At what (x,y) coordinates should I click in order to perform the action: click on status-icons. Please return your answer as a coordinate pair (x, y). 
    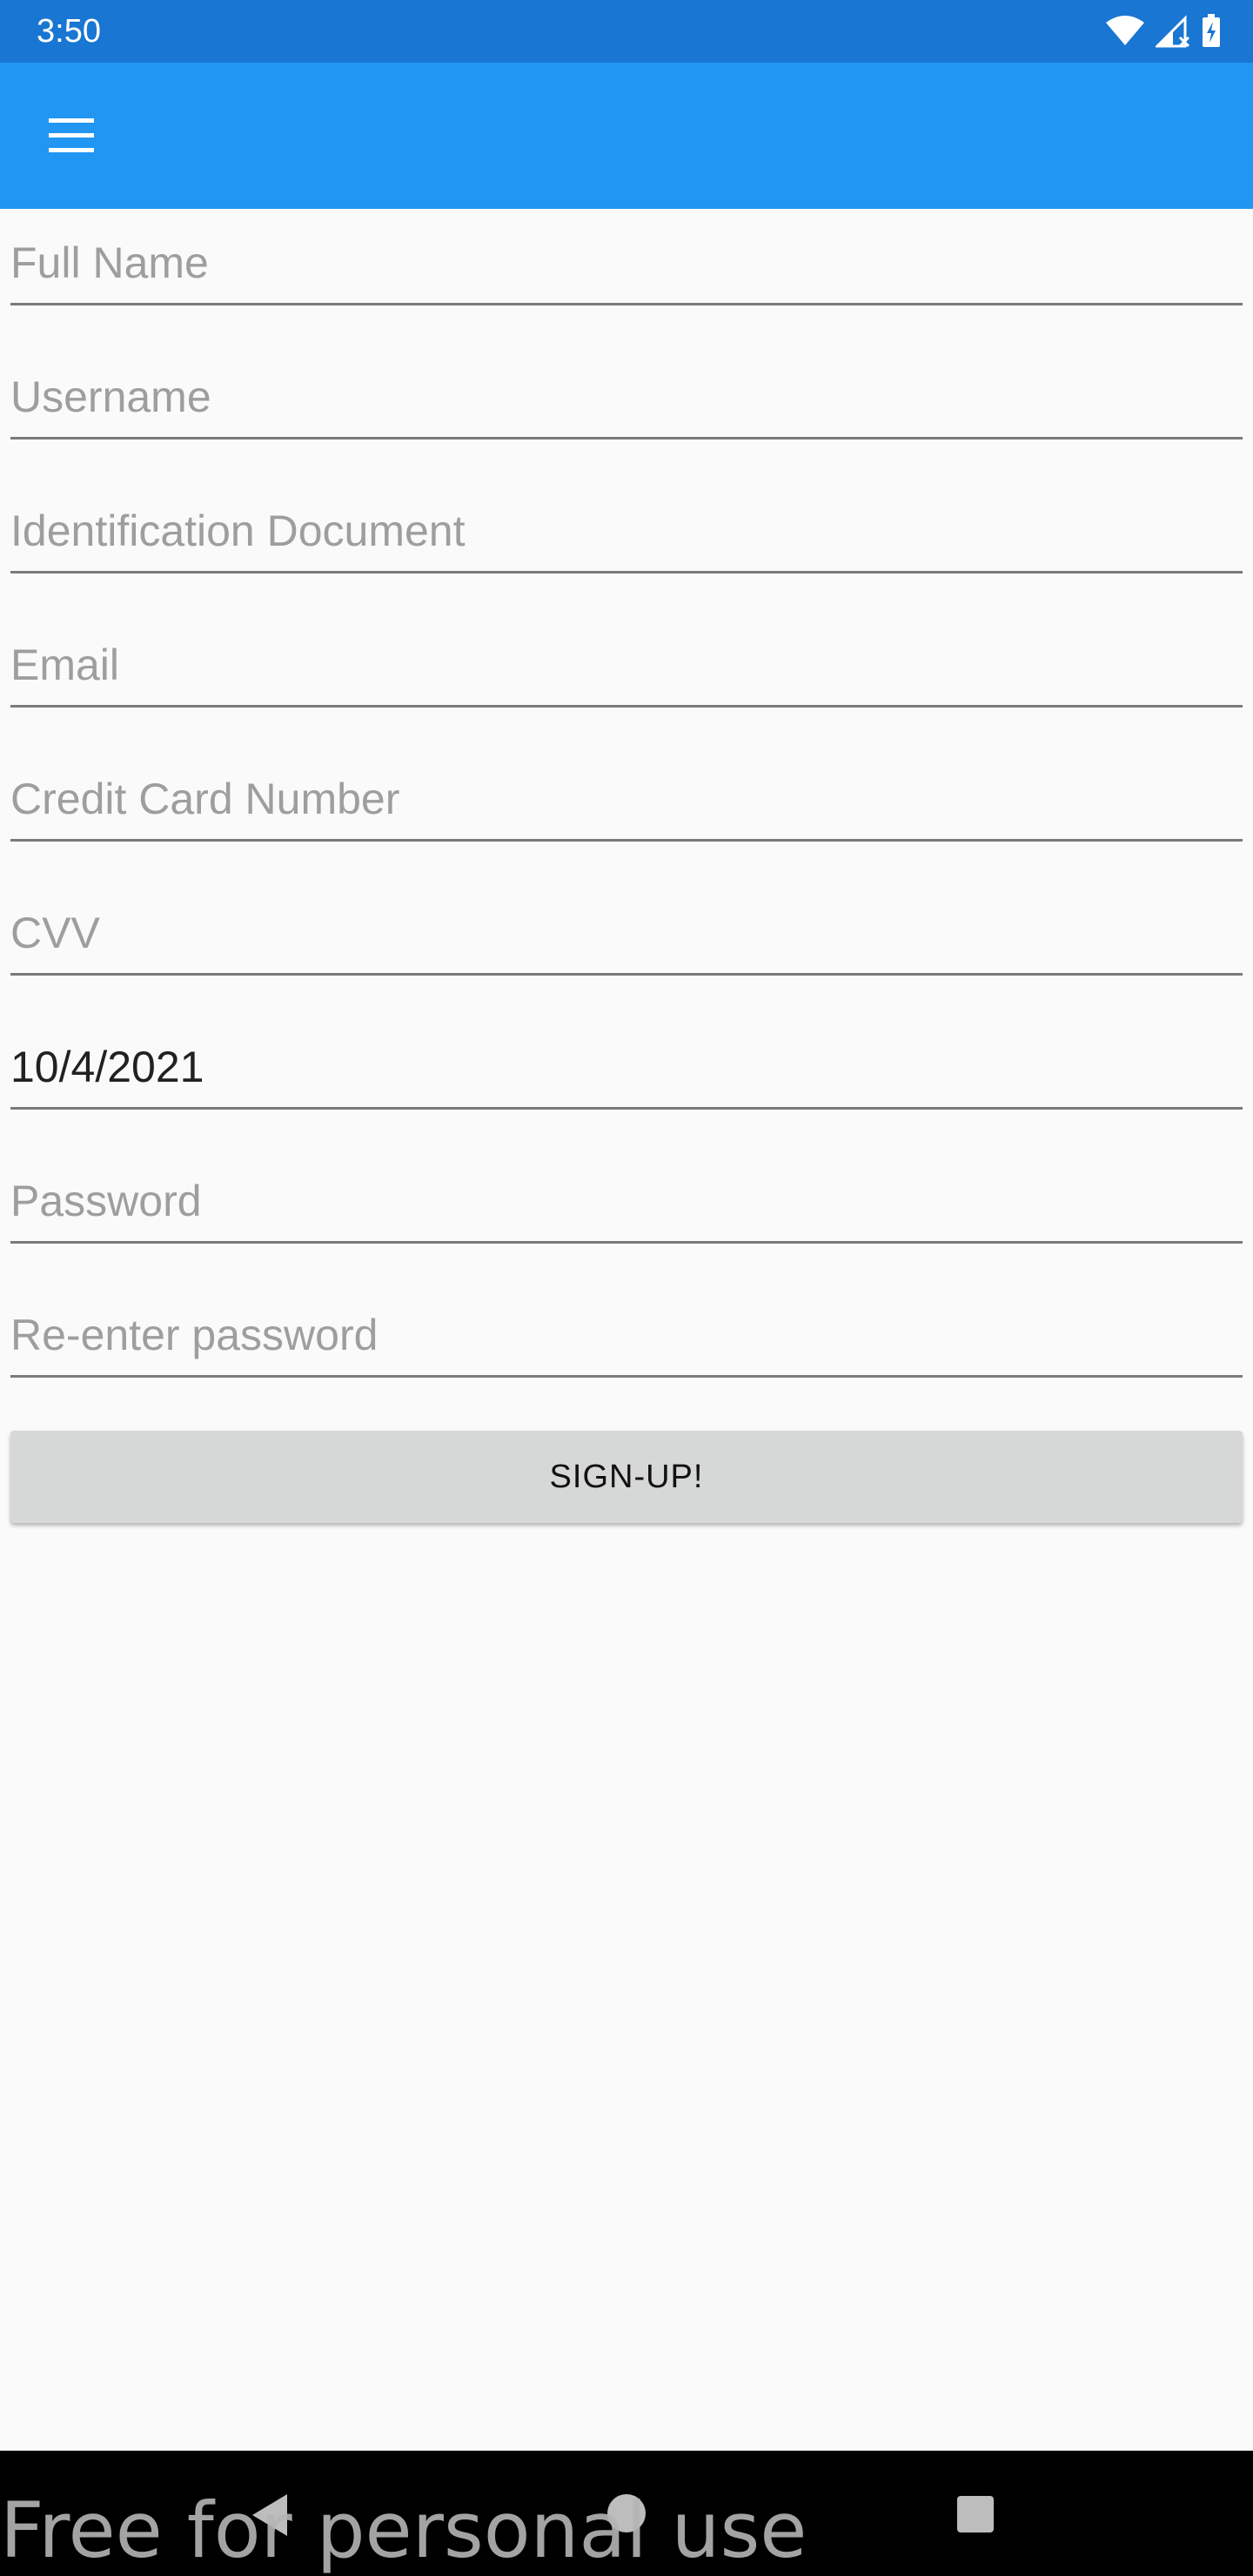
    Looking at the image, I should click on (1163, 31).